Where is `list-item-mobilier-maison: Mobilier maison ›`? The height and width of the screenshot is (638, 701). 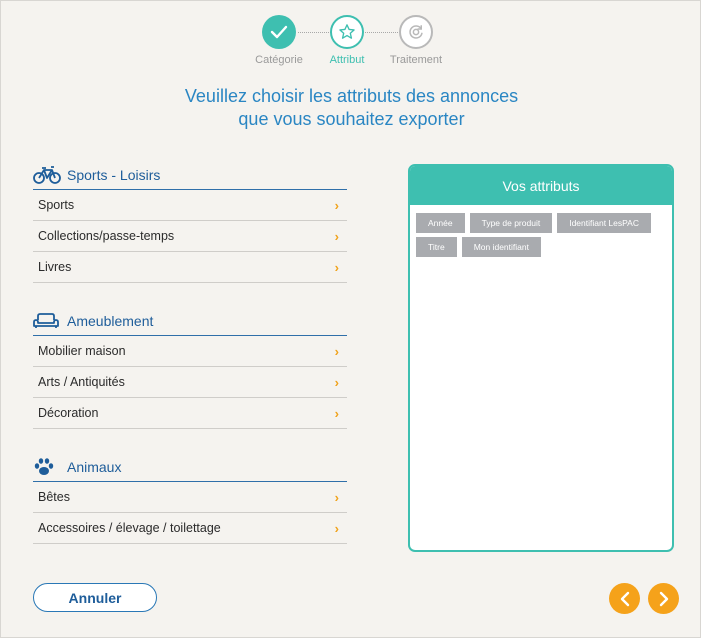
list-item-mobilier-maison: Mobilier maison › is located at coordinates (190, 351).